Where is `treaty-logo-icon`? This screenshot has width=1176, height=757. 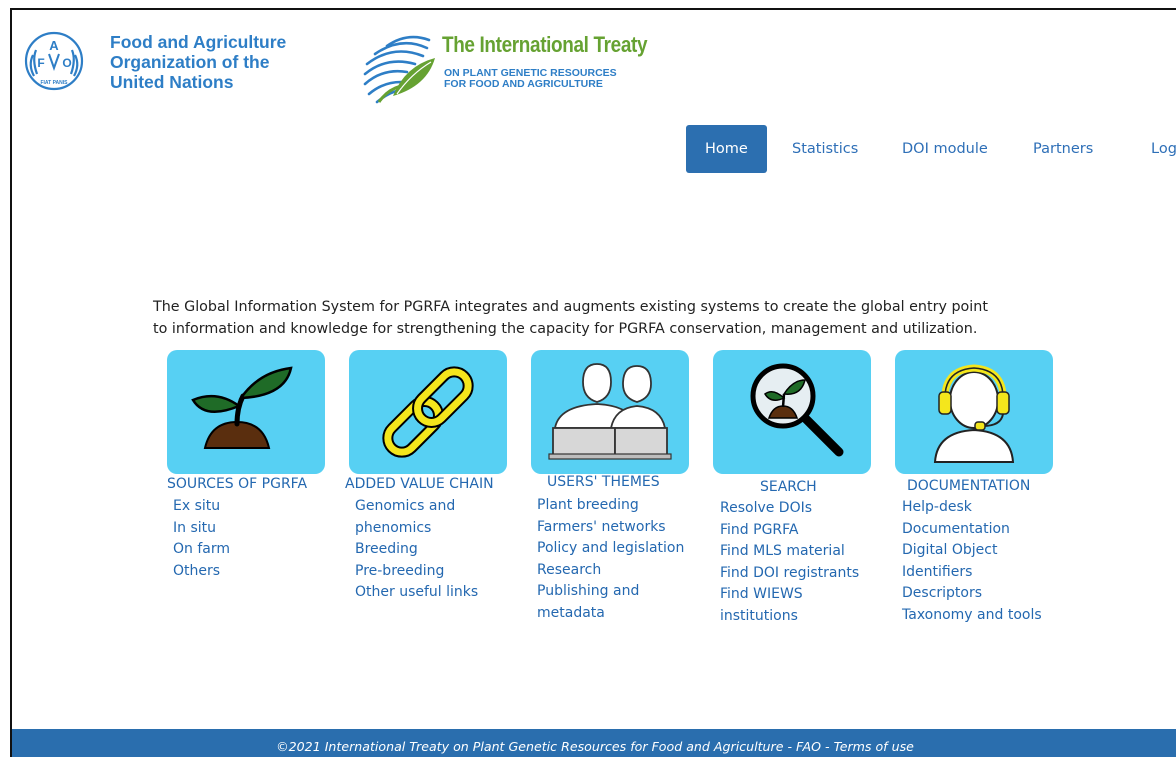 treaty-logo-icon is located at coordinates (397, 68).